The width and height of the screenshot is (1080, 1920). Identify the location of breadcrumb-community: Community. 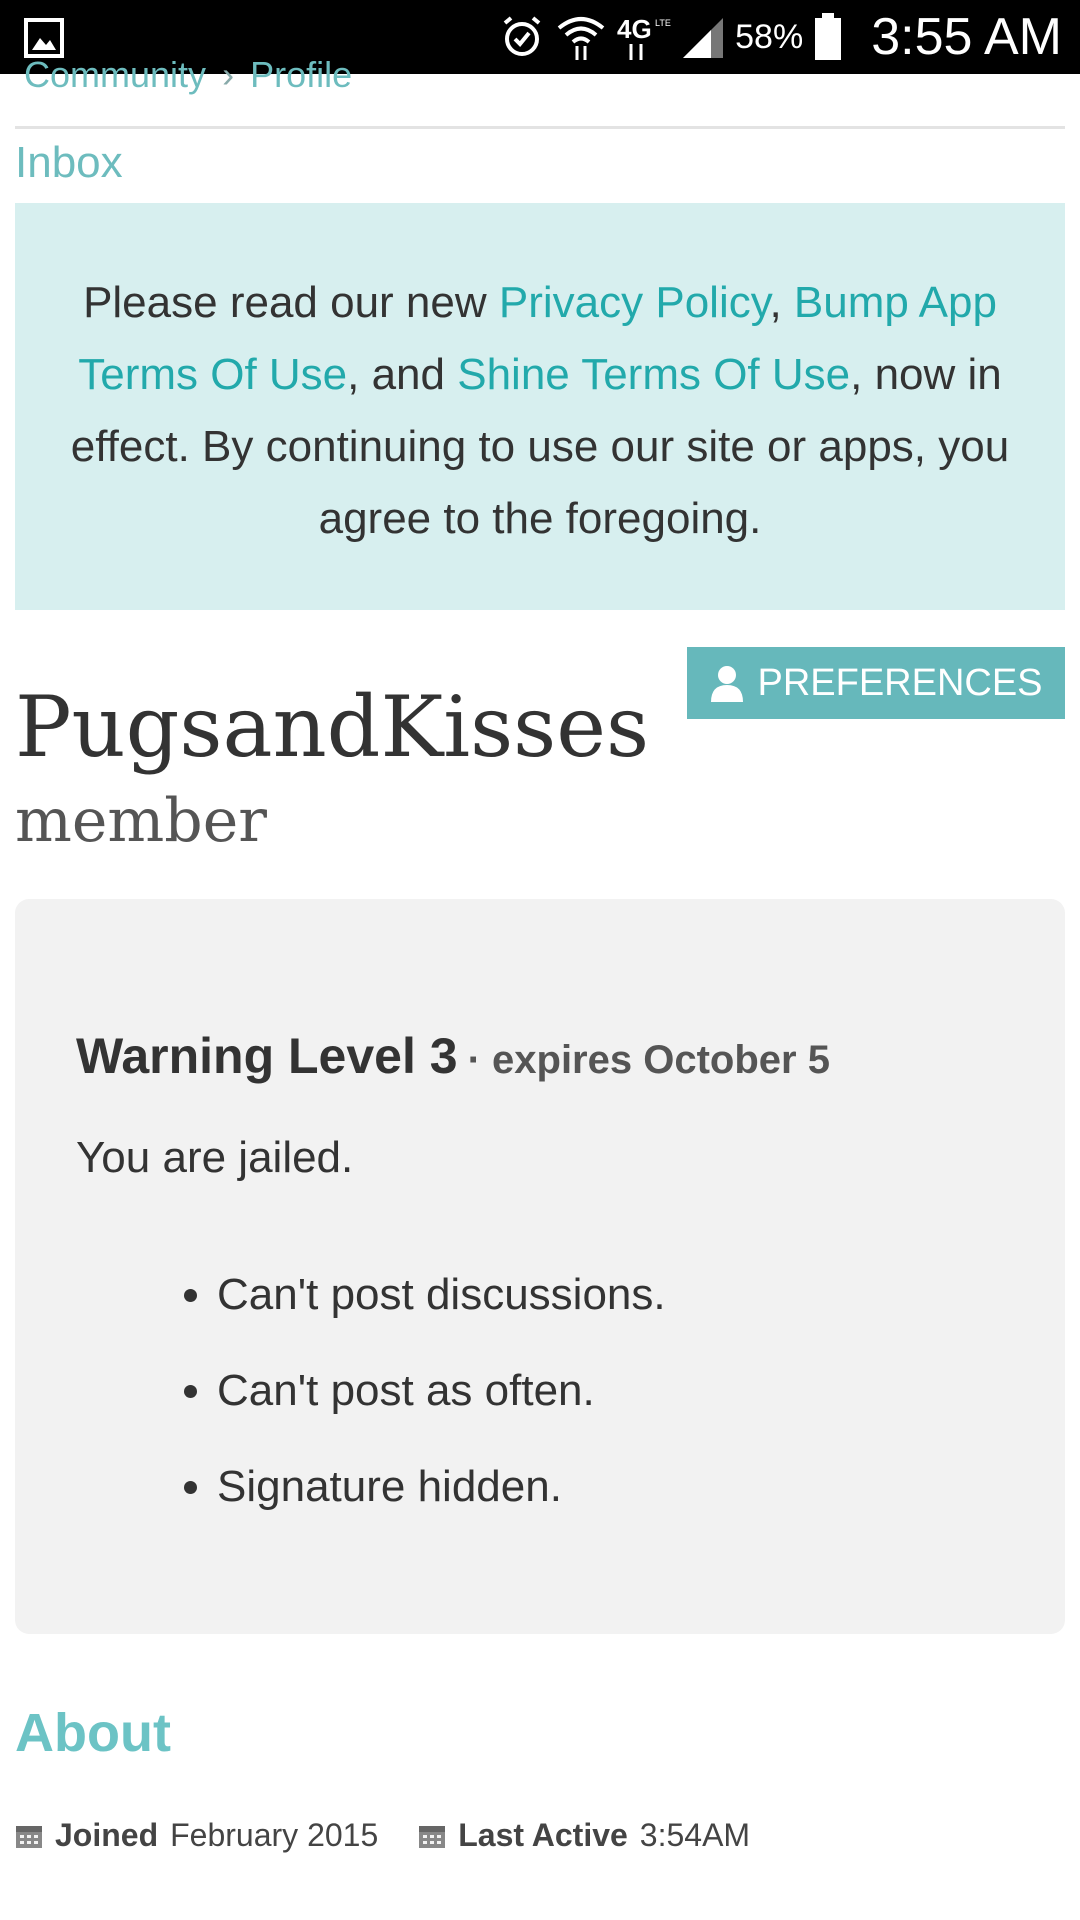
(115, 74).